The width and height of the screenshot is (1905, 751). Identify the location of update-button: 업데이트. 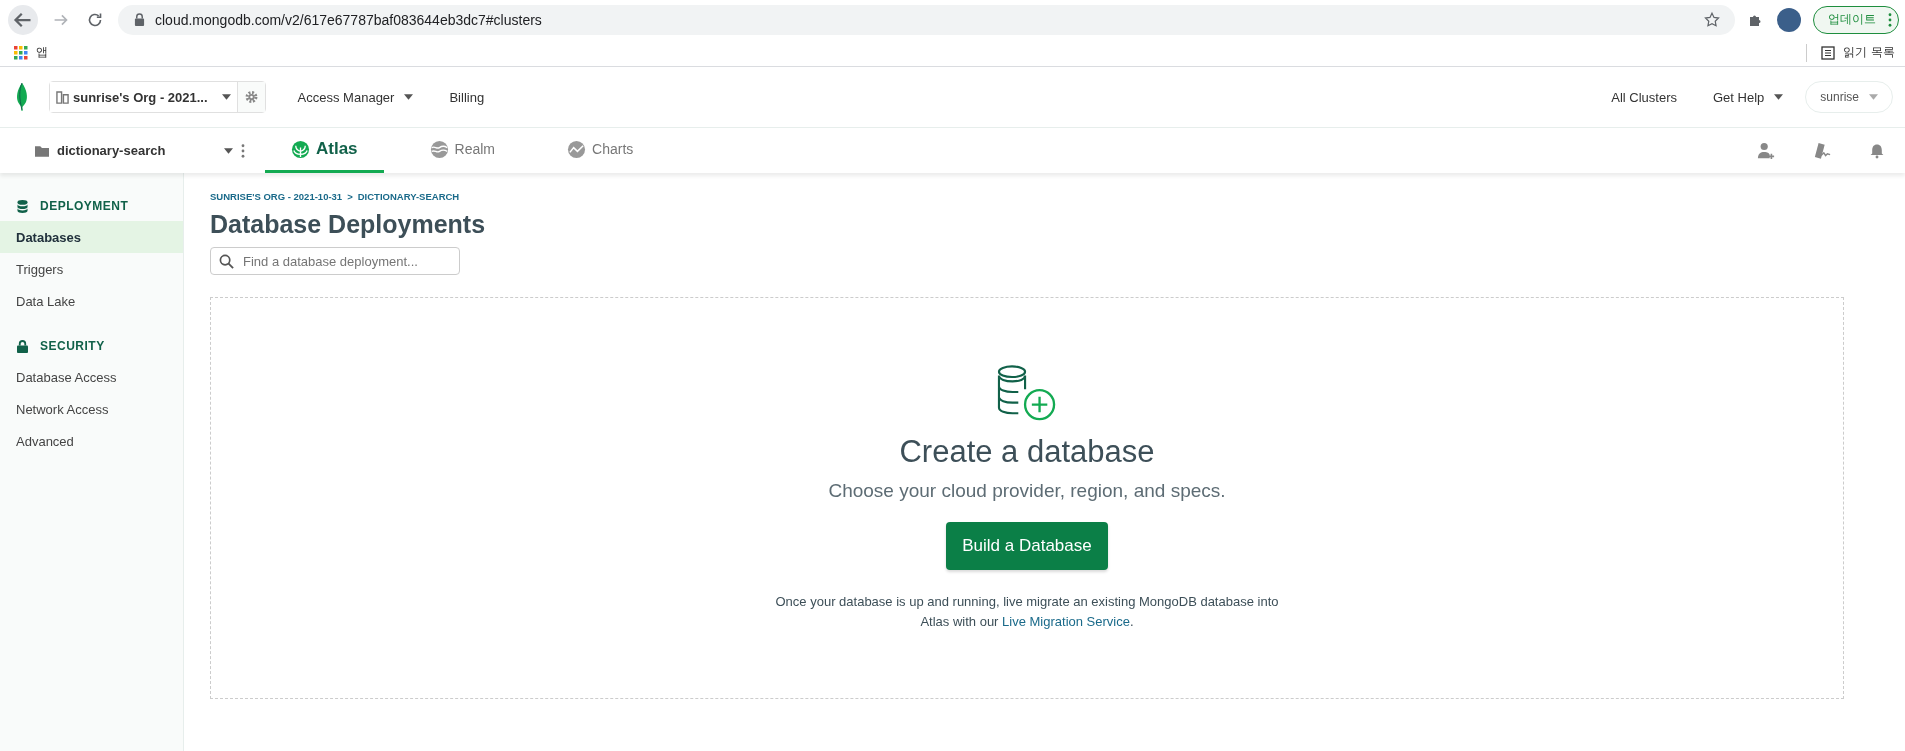
(1856, 19).